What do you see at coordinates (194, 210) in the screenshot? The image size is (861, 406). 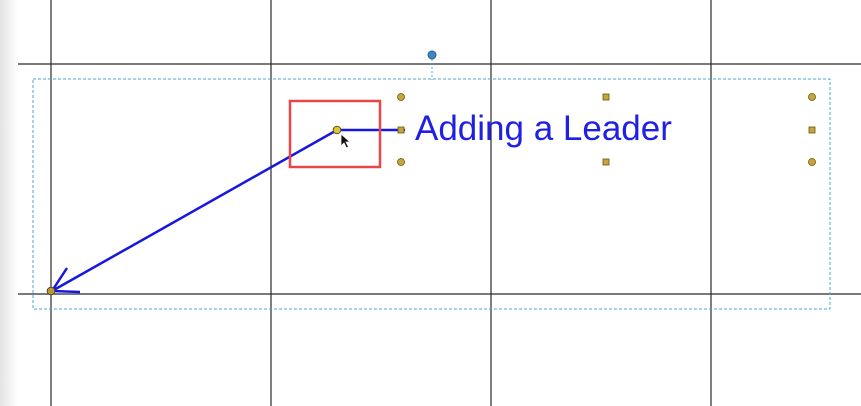 I see `leader-diagonal-segment` at bounding box center [194, 210].